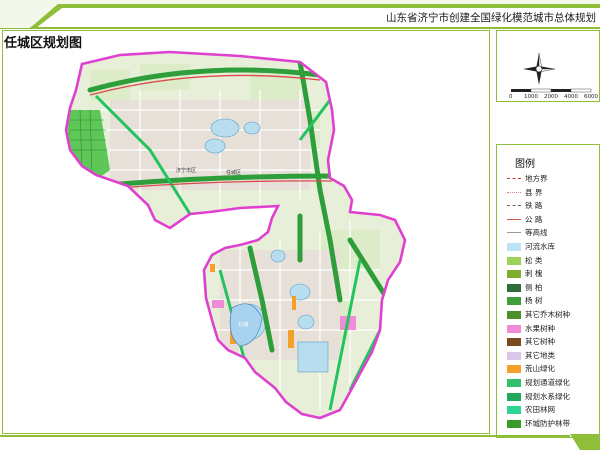 The image size is (600, 450). Describe the element at coordinates (540, 355) in the screenshot. I see `legend-label: 其它地类` at that location.